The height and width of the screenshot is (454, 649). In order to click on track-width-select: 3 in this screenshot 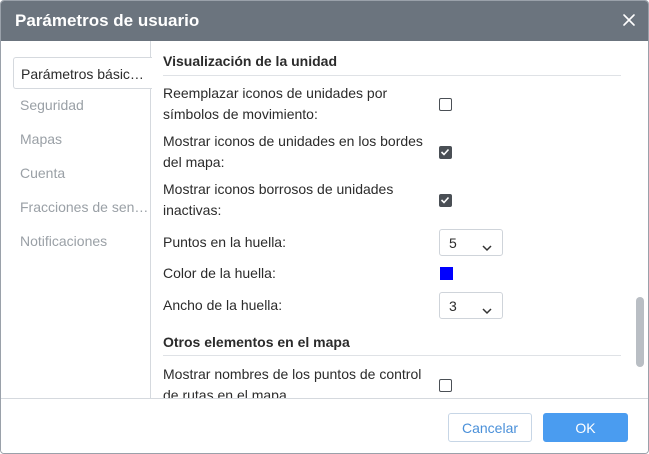, I will do `click(471, 305)`.